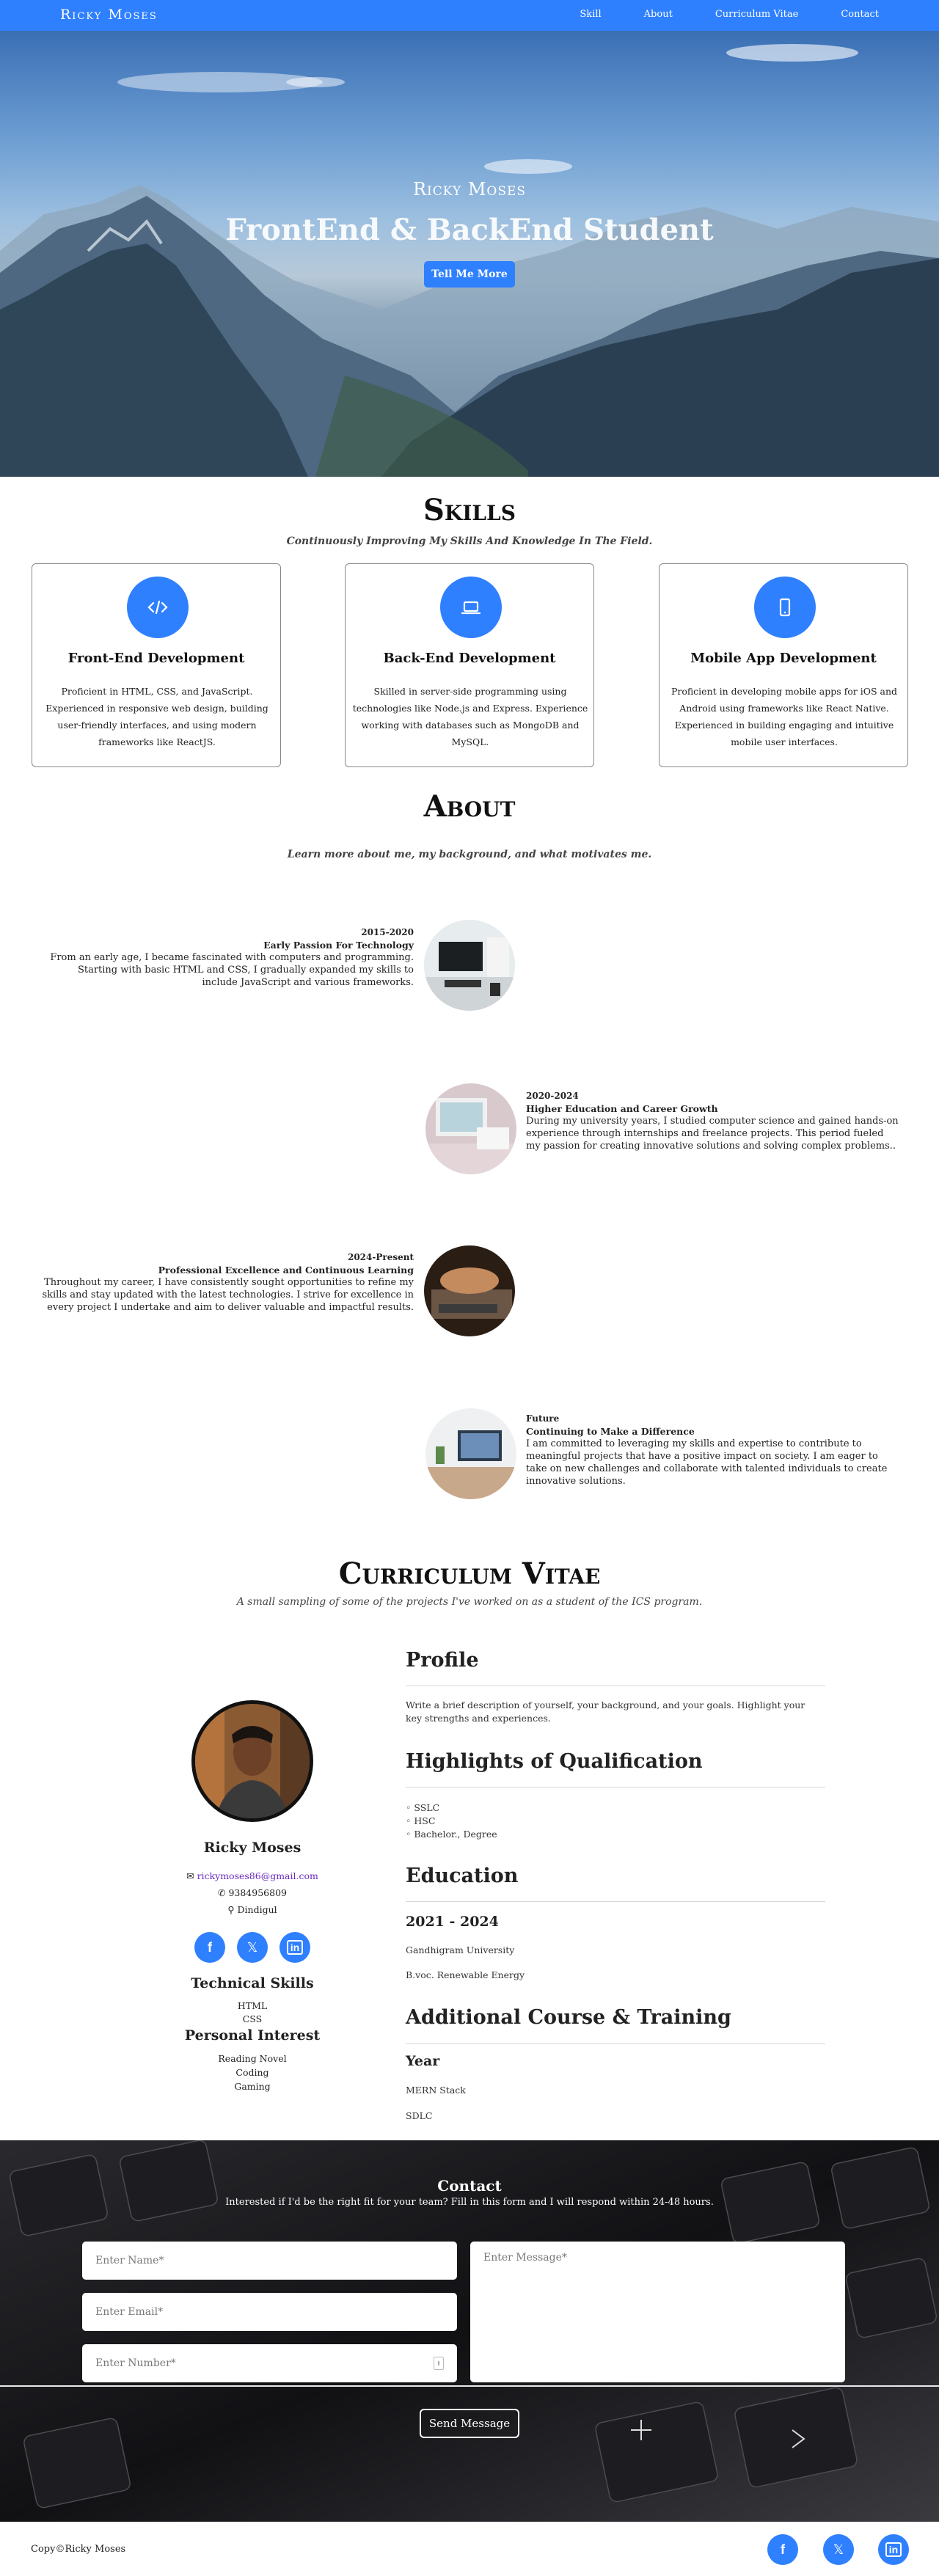 Image resolution: width=939 pixels, height=2576 pixels. What do you see at coordinates (452, 1922) in the screenshot?
I see `education-years: 2021 - 2024` at bounding box center [452, 1922].